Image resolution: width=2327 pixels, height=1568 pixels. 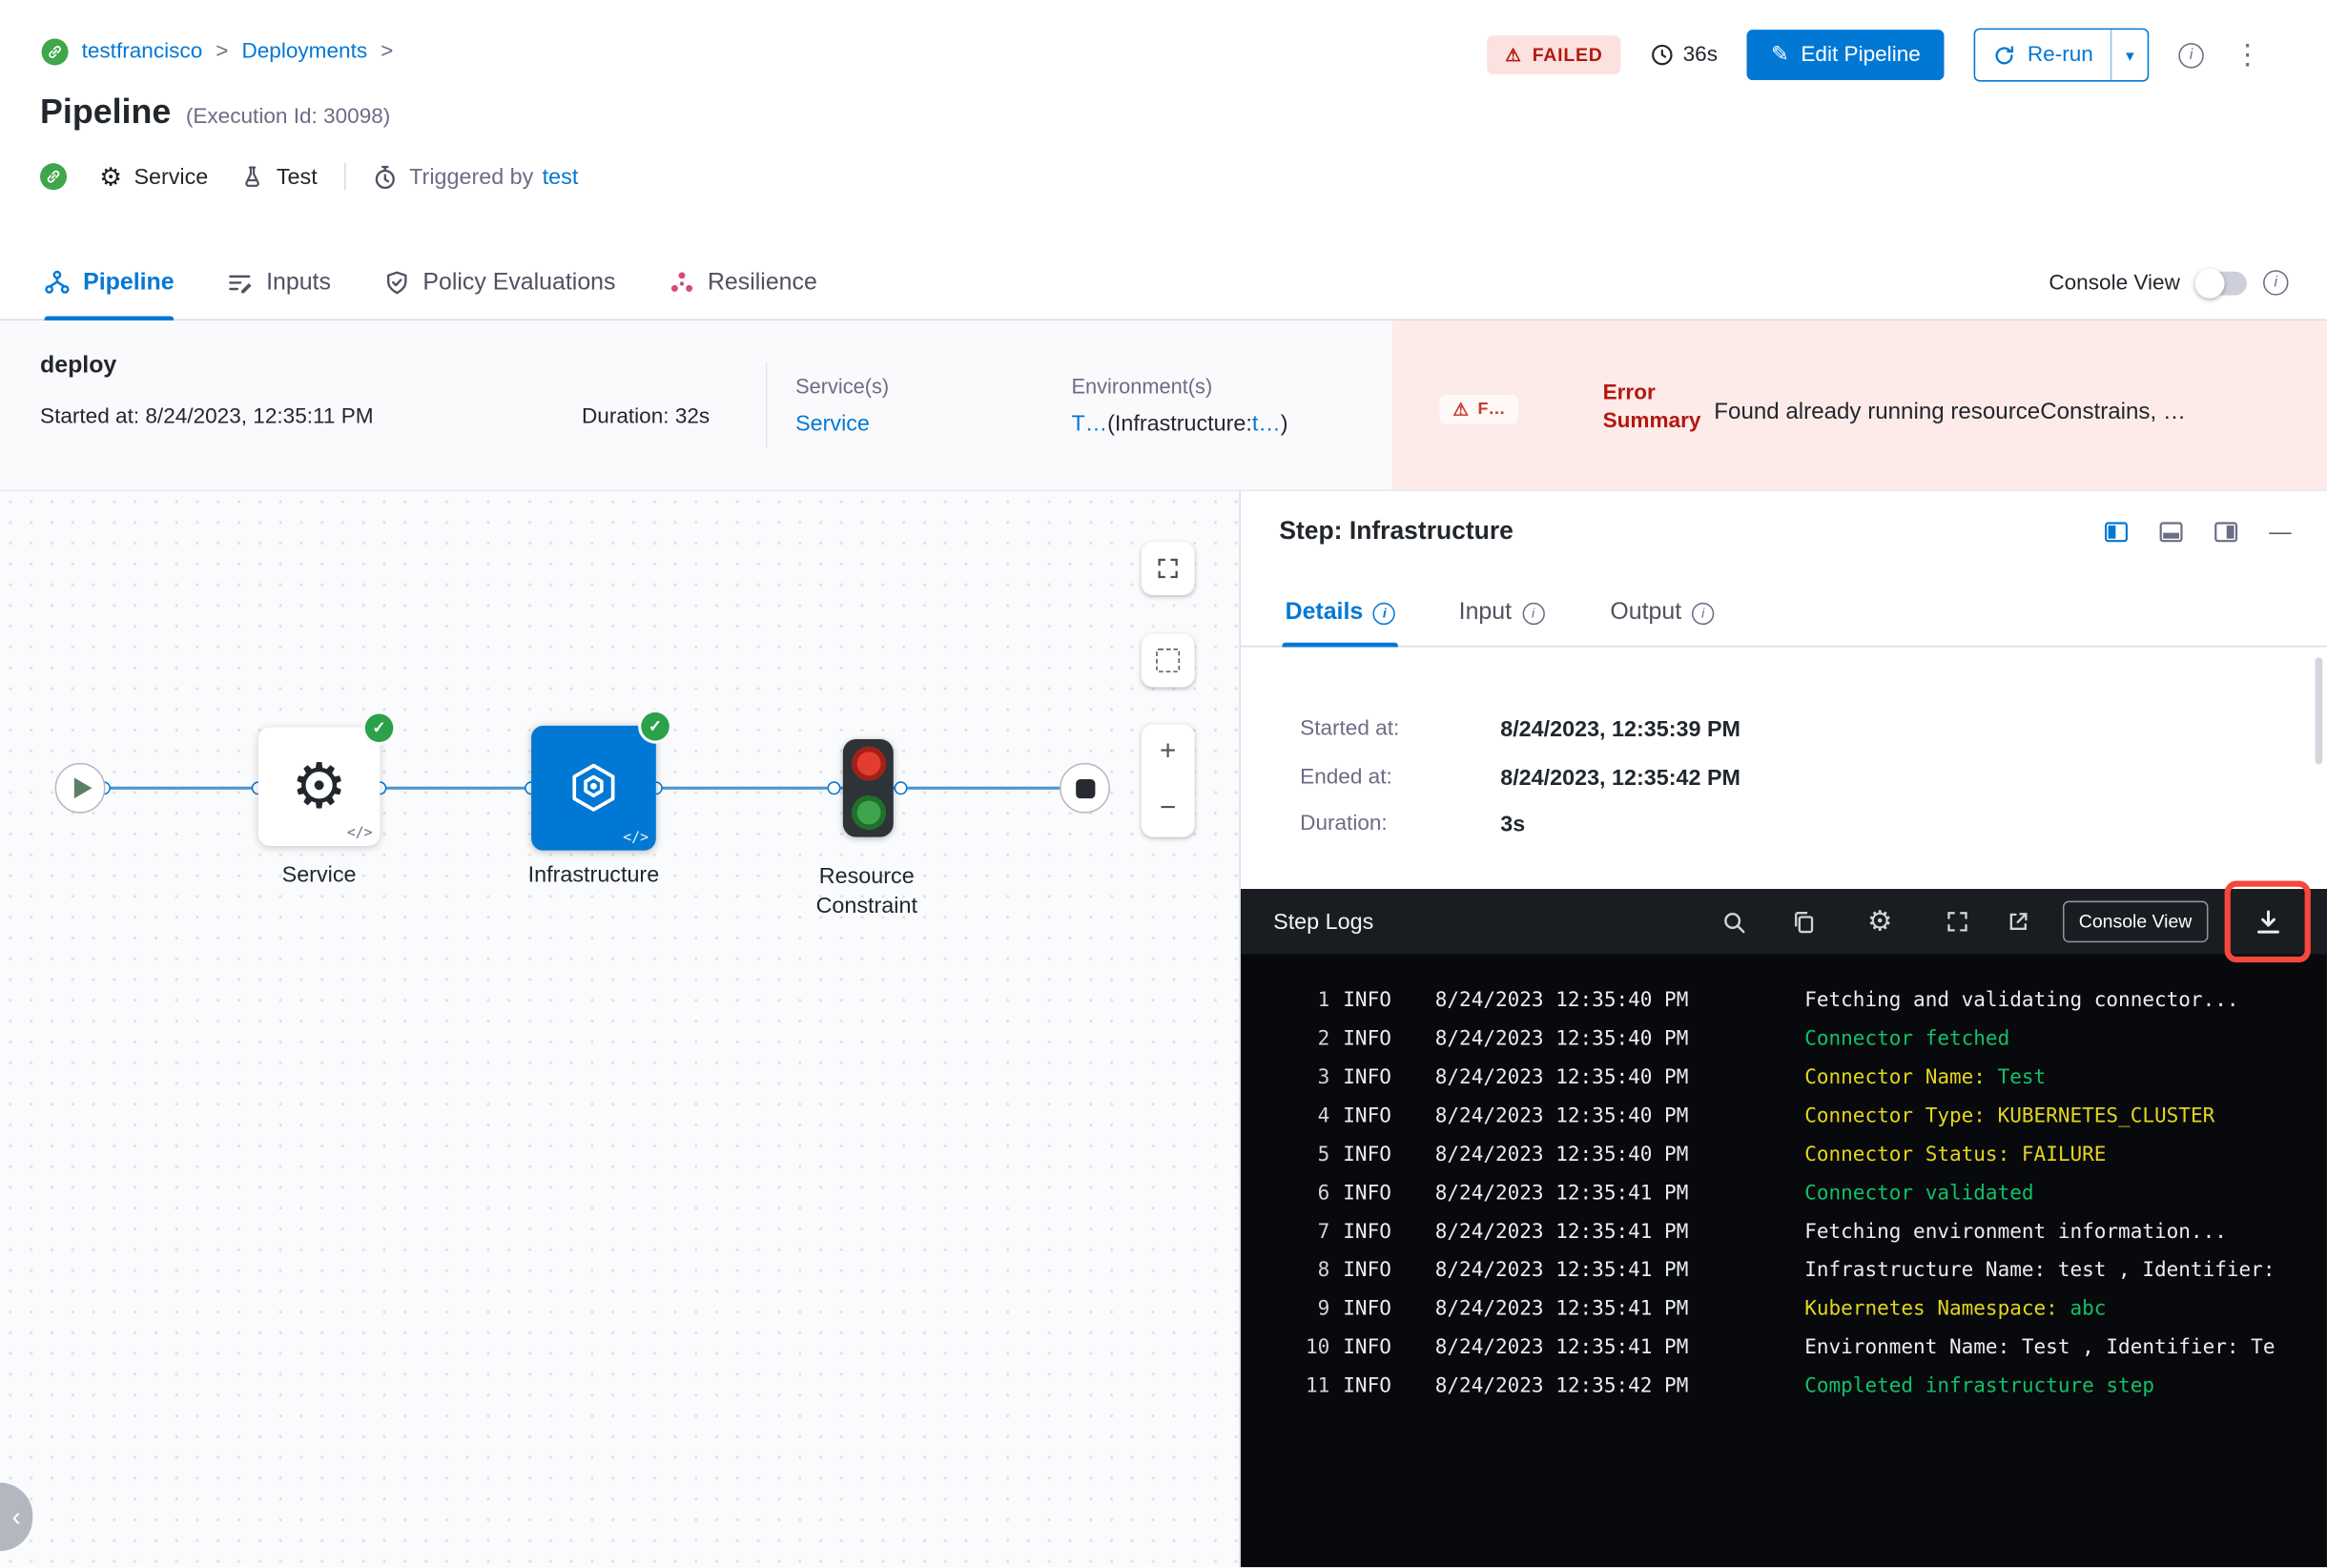 I want to click on tab-policy-label: Policy Evaluations, so click(x=519, y=282).